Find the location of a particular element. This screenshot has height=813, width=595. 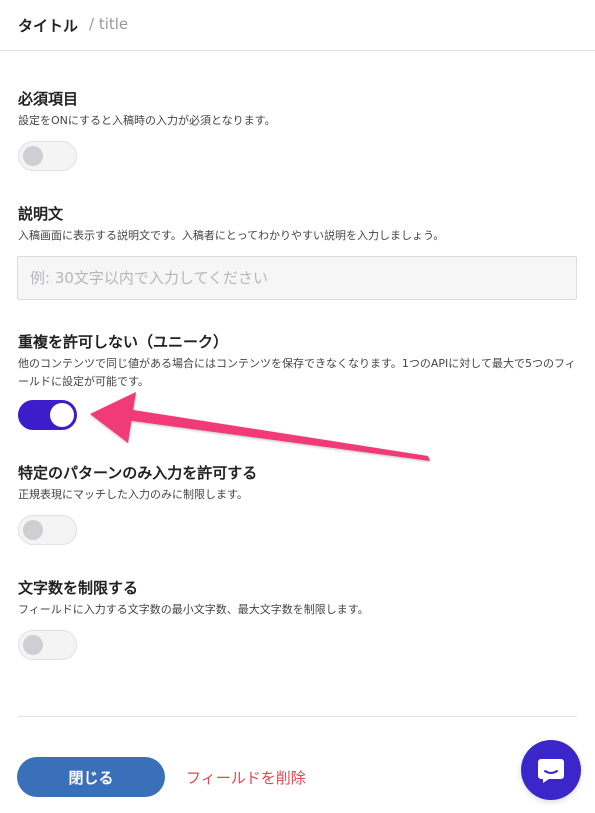

required-description: 設定をONにすると入稿時の入力が必須となります。 is located at coordinates (147, 120).